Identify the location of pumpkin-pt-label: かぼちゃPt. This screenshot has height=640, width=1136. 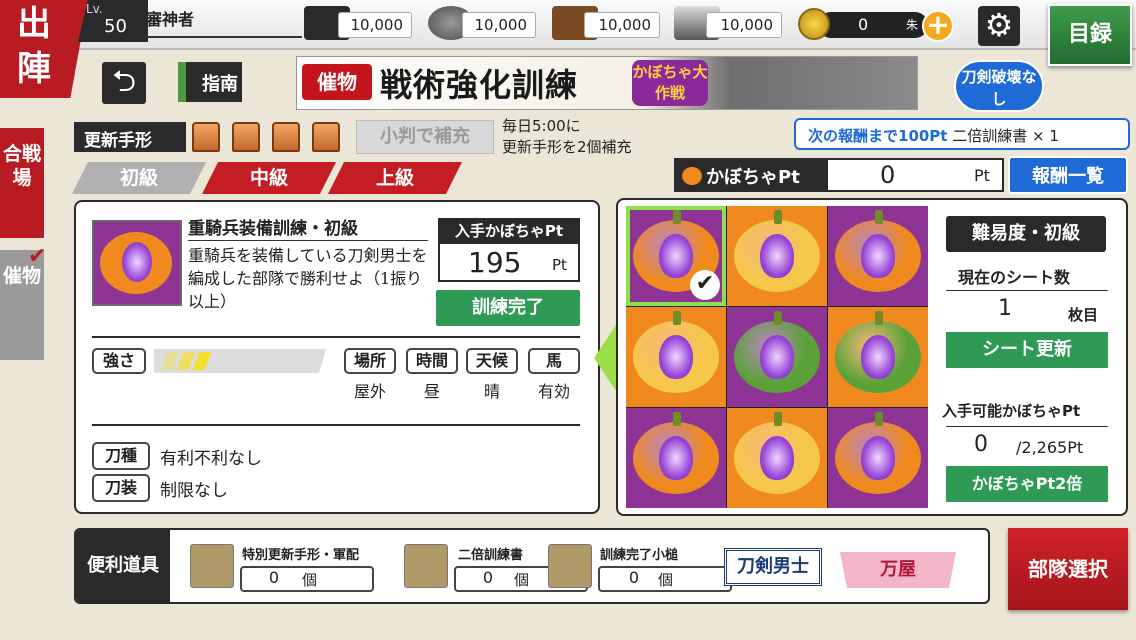
(752, 175).